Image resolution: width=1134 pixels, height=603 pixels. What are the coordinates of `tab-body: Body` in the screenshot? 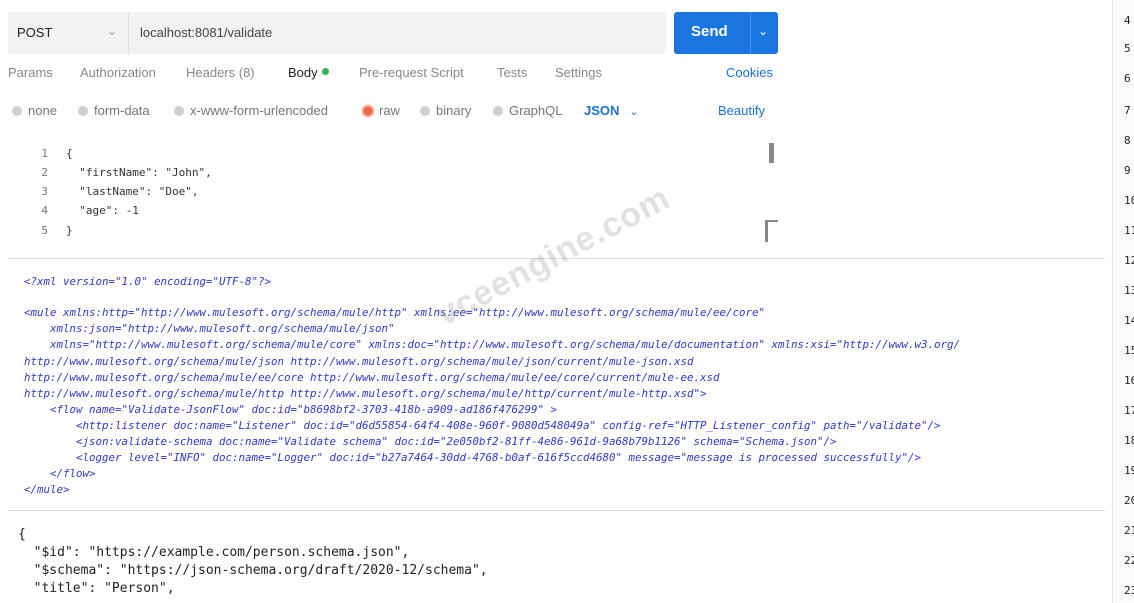 It's located at (308, 72).